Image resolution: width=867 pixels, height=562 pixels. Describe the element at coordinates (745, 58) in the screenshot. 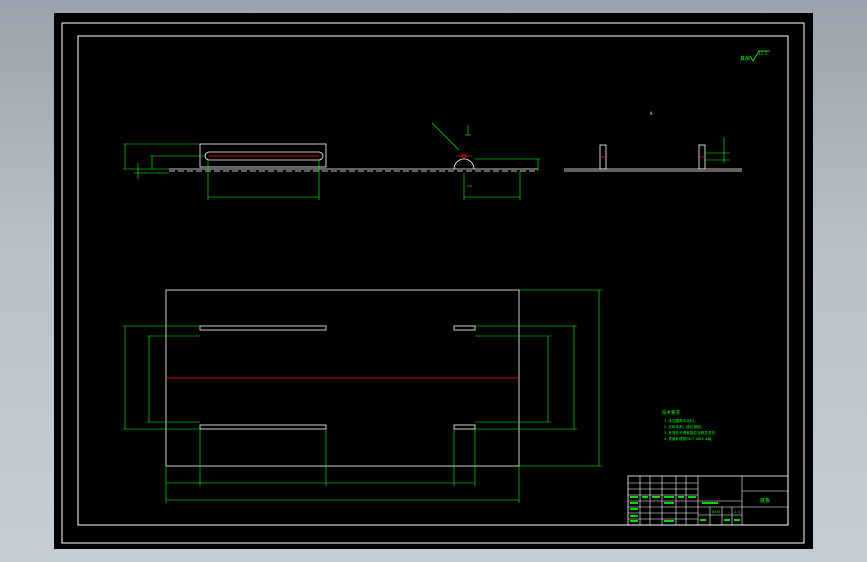

I see `surface-finish-label: 其余` at that location.